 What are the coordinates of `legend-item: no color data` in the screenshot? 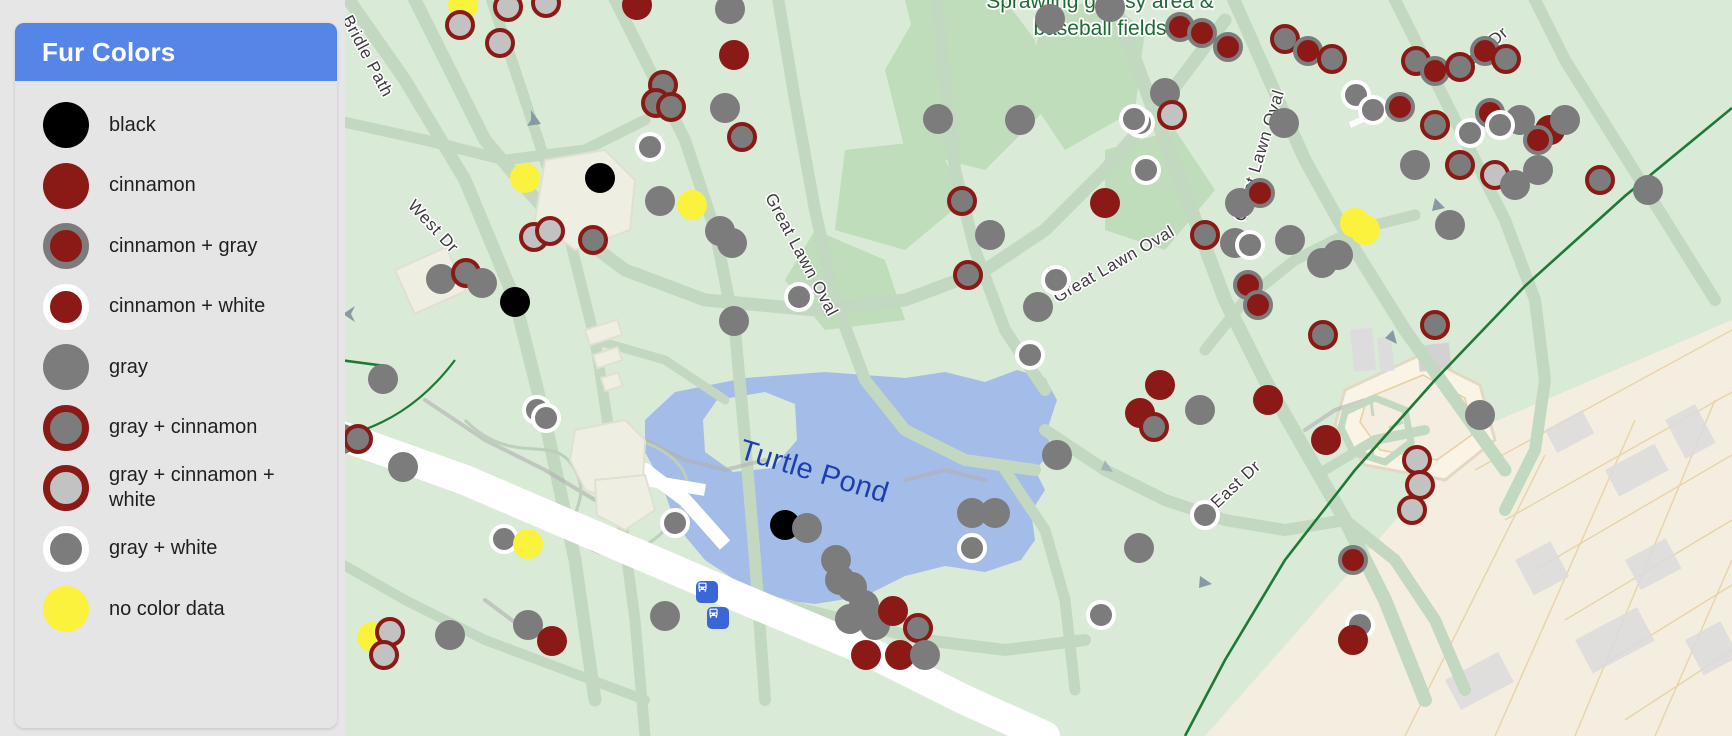 It's located at (176, 609).